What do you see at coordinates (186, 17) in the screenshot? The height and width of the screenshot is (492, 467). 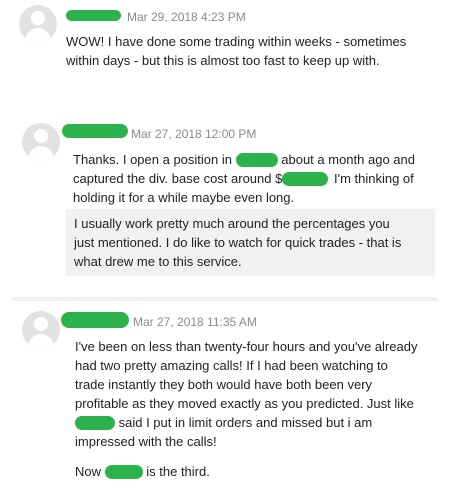 I see `comment-date: Mar 29, 2018 4:23 PM` at bounding box center [186, 17].